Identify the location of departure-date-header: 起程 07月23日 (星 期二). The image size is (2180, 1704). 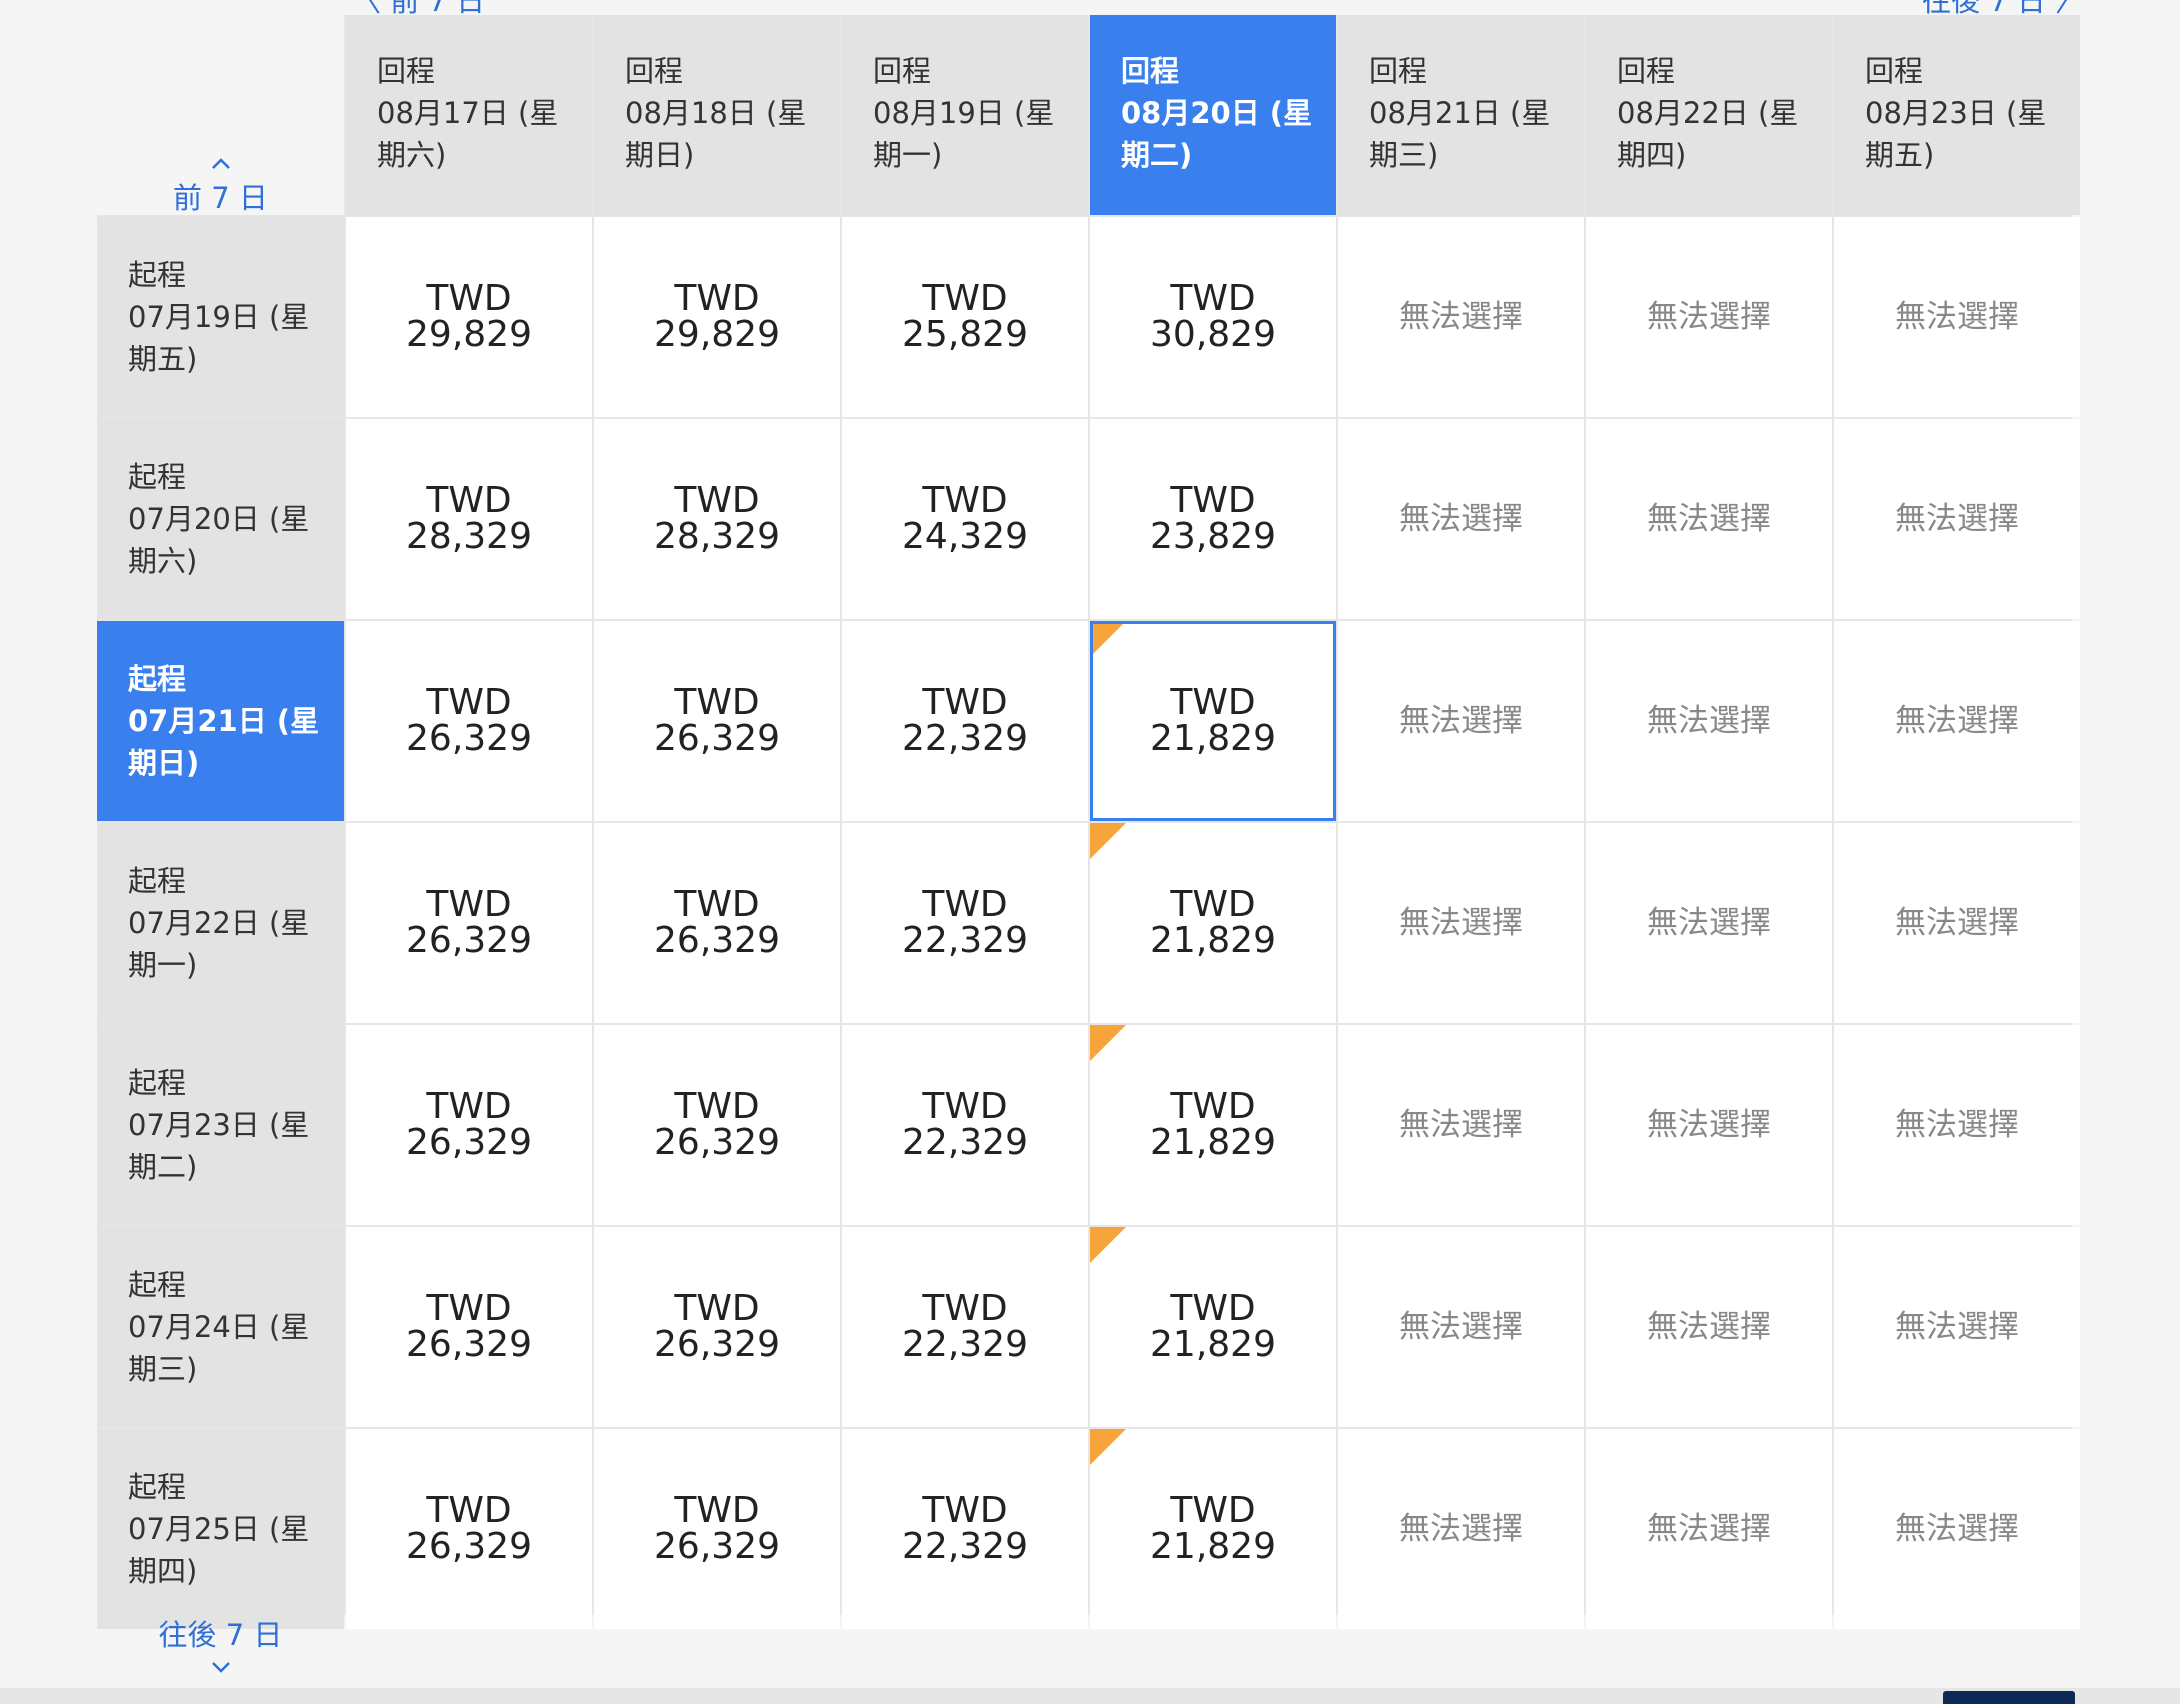
(220, 1125).